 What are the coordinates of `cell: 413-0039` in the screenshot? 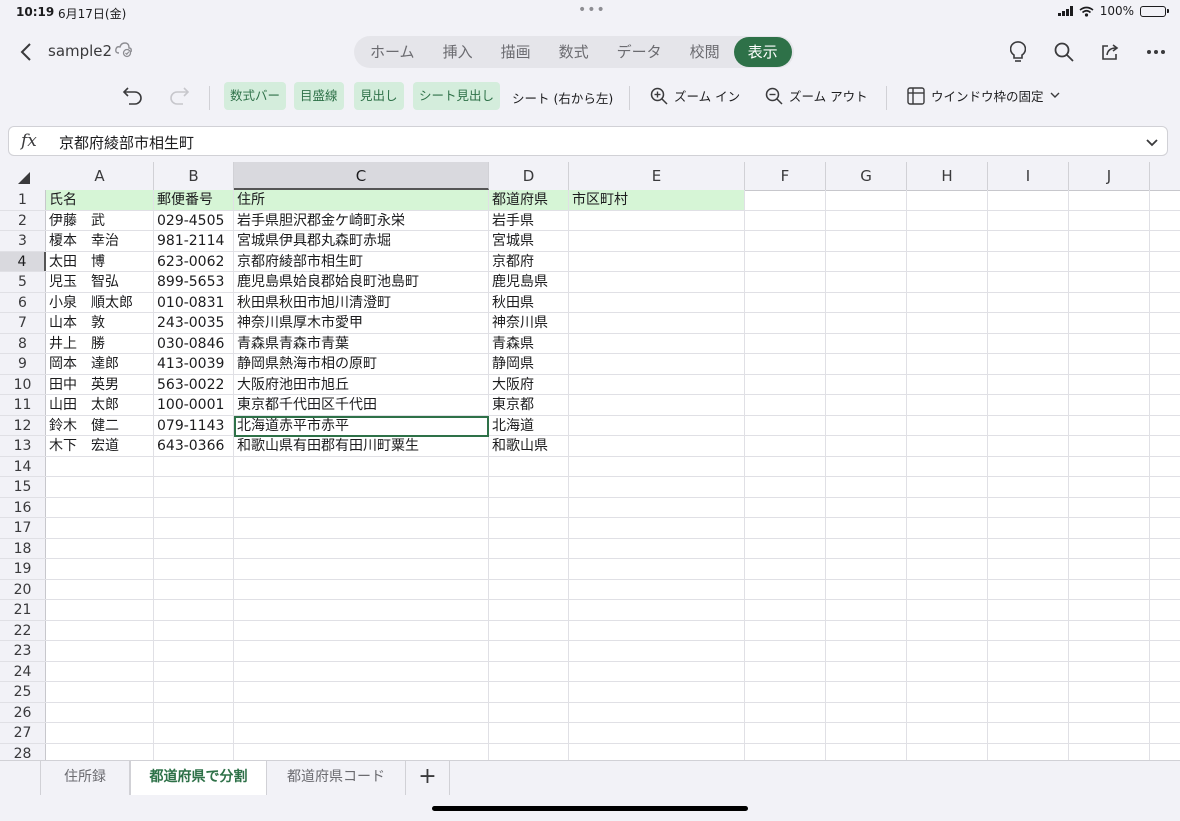 It's located at (194, 364).